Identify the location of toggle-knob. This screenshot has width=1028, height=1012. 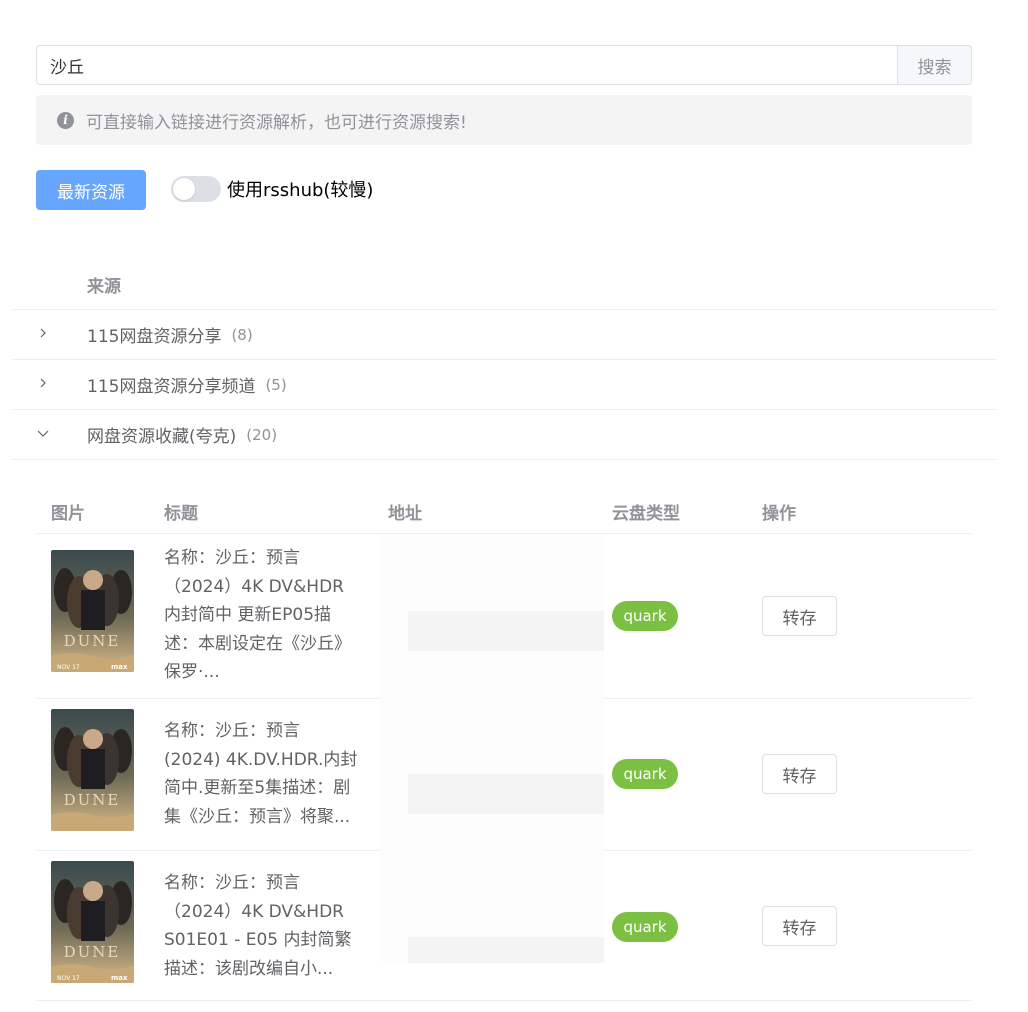
(184, 189).